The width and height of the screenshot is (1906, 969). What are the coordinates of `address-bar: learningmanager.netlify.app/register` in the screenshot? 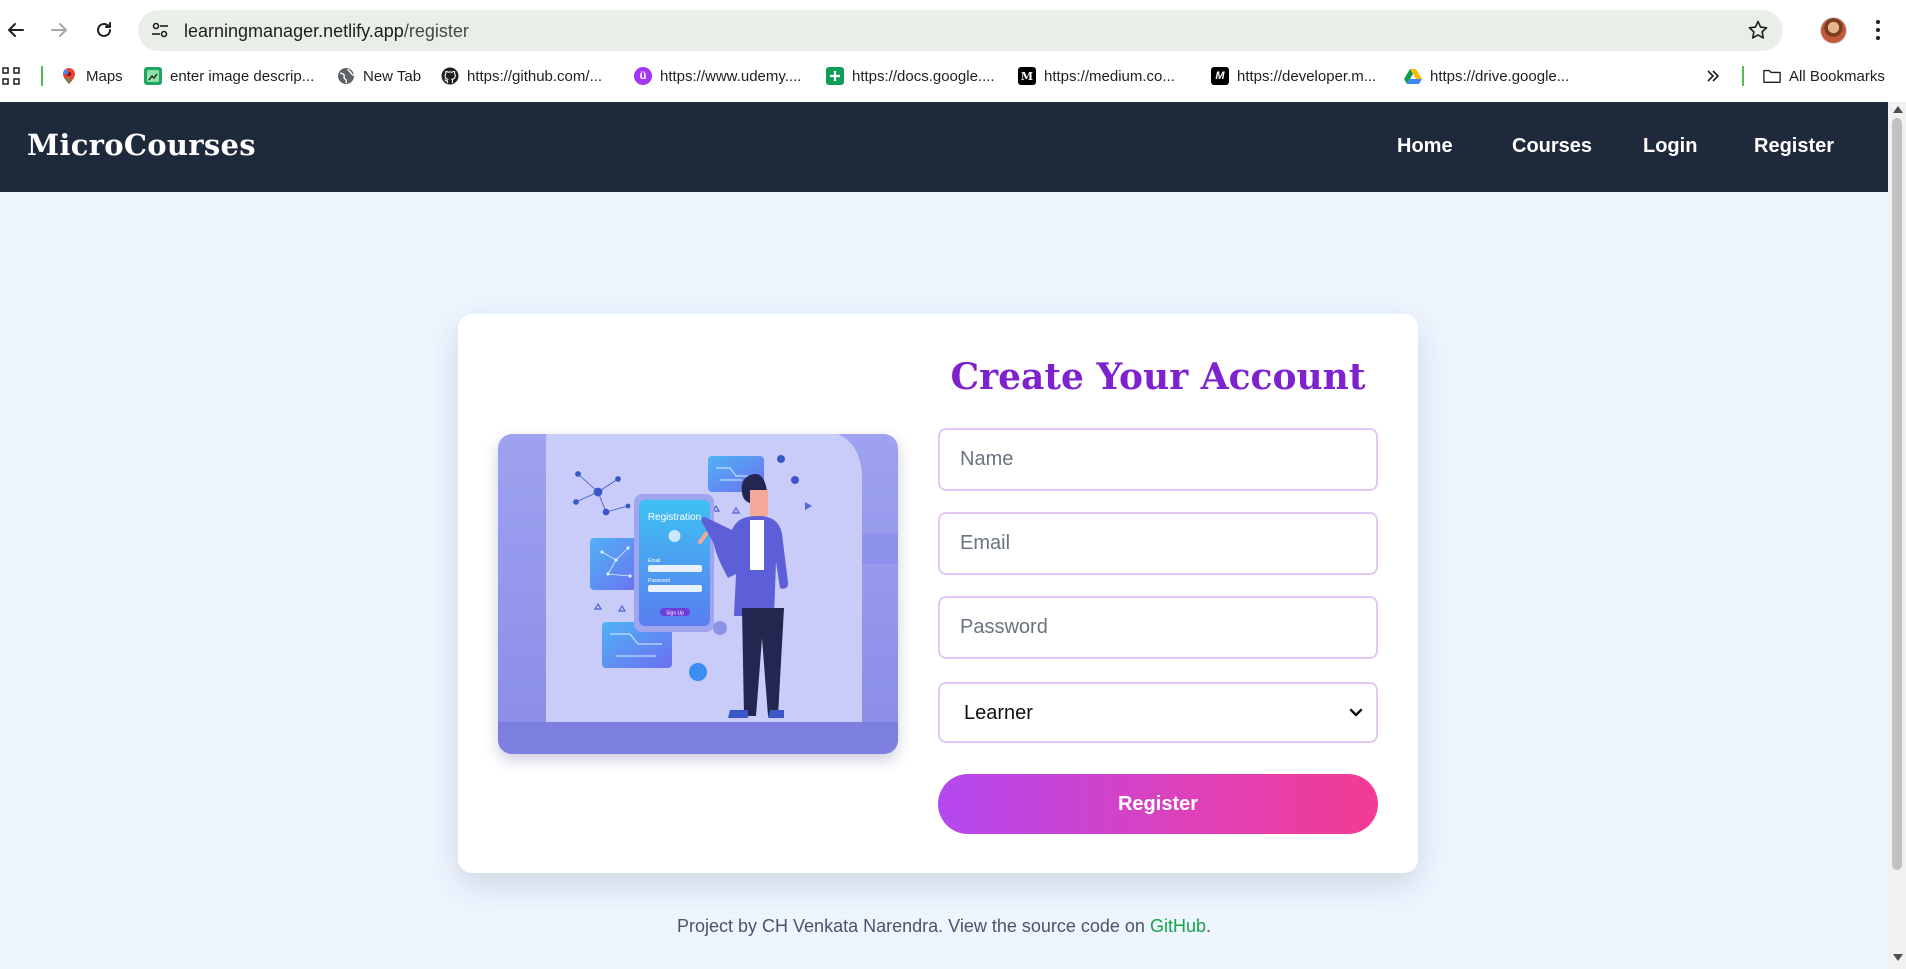 It's located at (960, 30).